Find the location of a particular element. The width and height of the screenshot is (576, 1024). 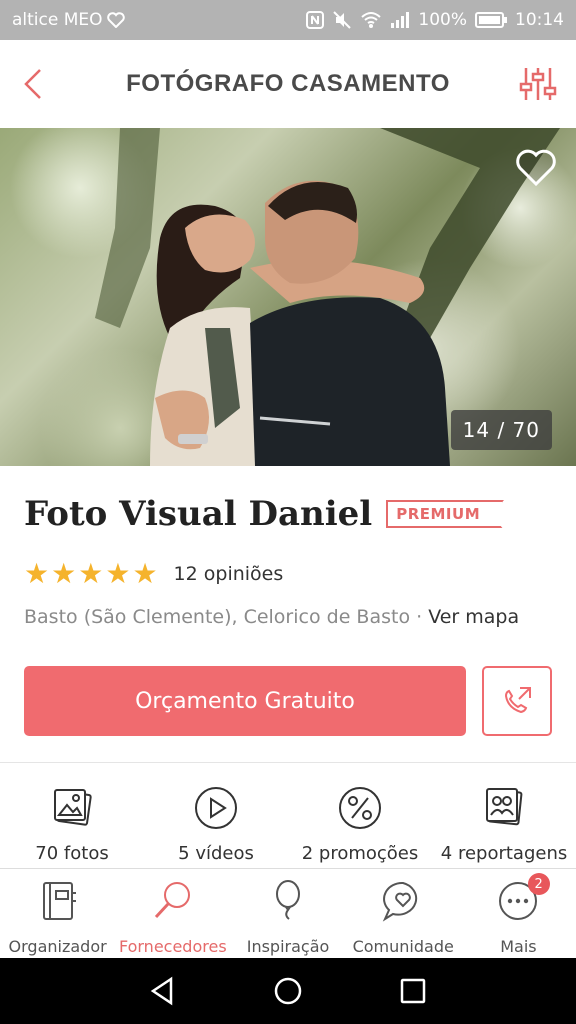

system-nav-bar is located at coordinates (288, 991).